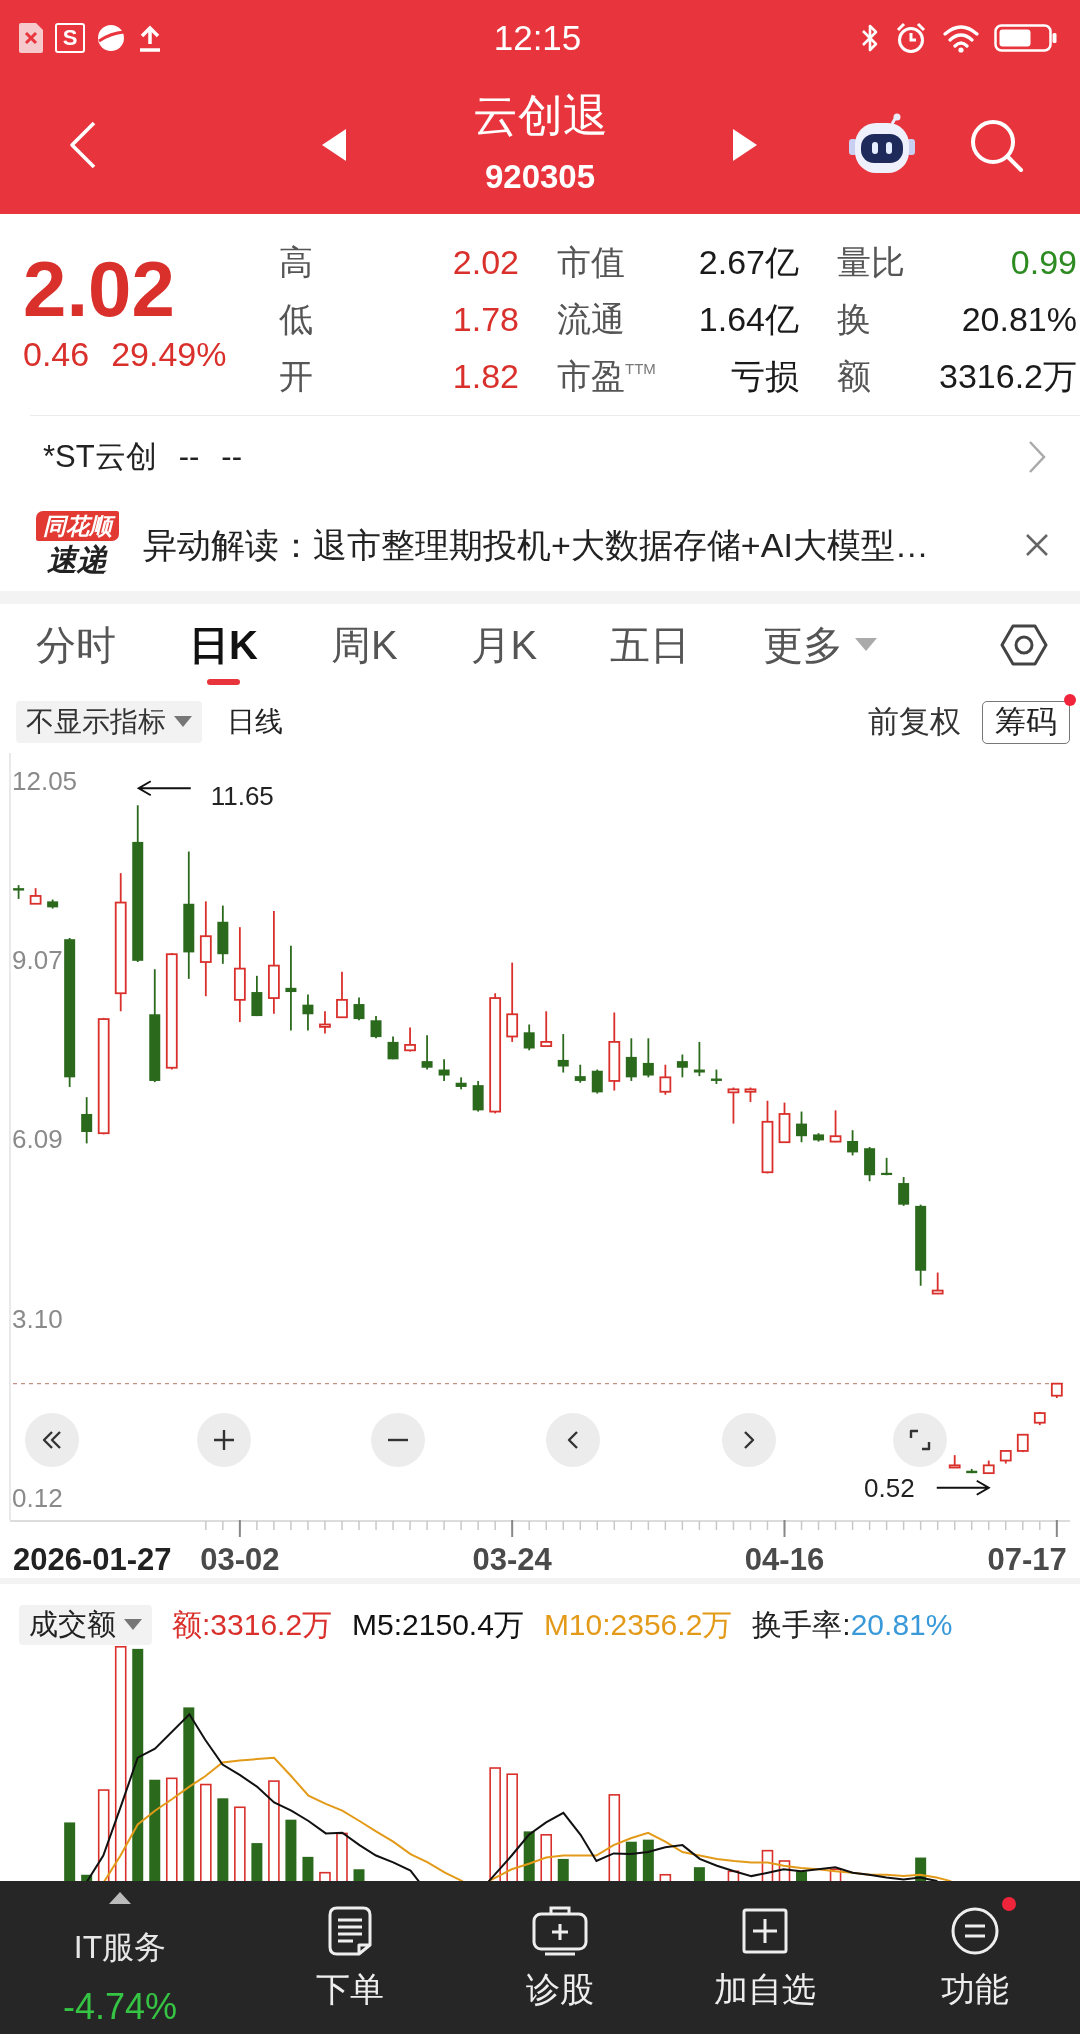 The height and width of the screenshot is (2034, 1080). What do you see at coordinates (560, 1931) in the screenshot?
I see `medical-kit-icon` at bounding box center [560, 1931].